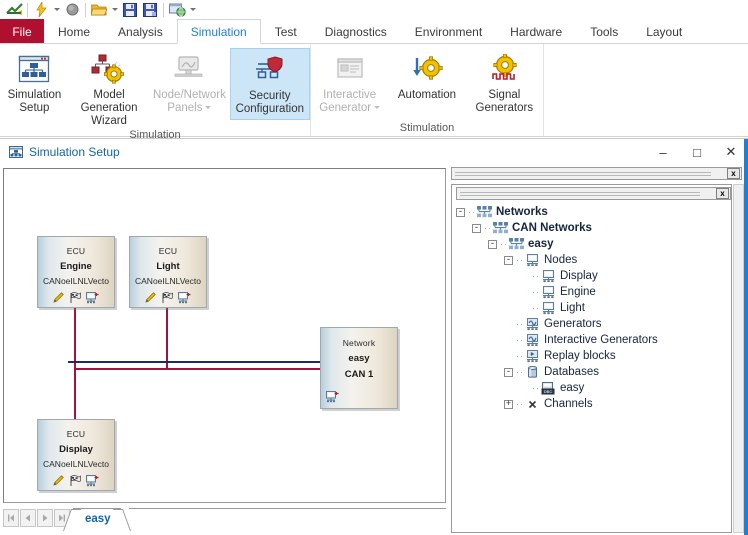  I want to click on security-configuration-button: Security Configuration, so click(269, 84).